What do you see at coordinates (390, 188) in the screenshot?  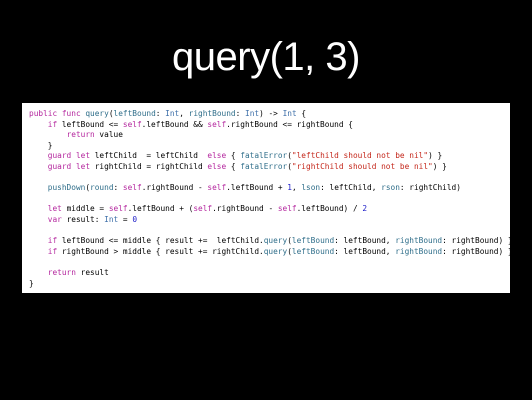 I see `code-token: rson` at bounding box center [390, 188].